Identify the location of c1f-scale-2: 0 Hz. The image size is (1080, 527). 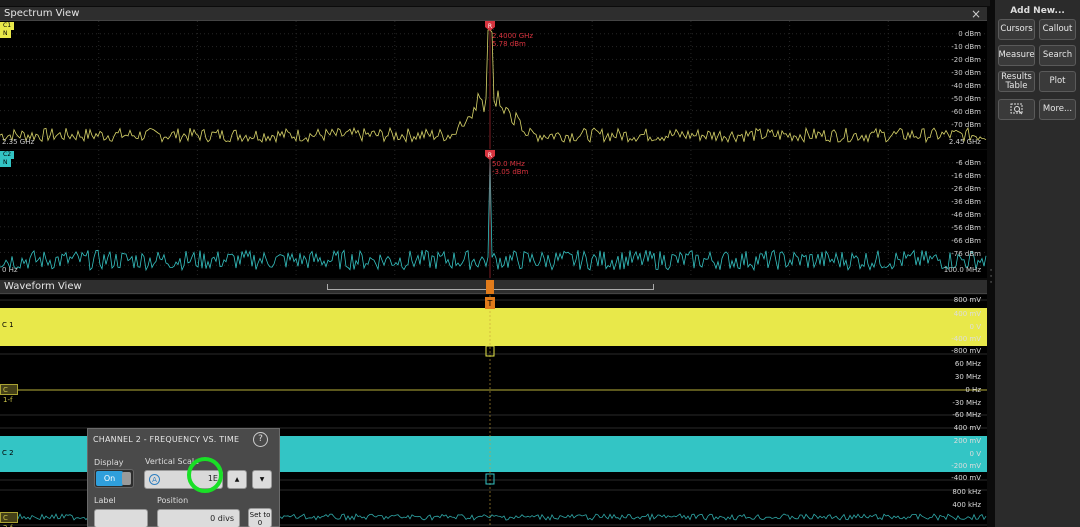
(973, 390).